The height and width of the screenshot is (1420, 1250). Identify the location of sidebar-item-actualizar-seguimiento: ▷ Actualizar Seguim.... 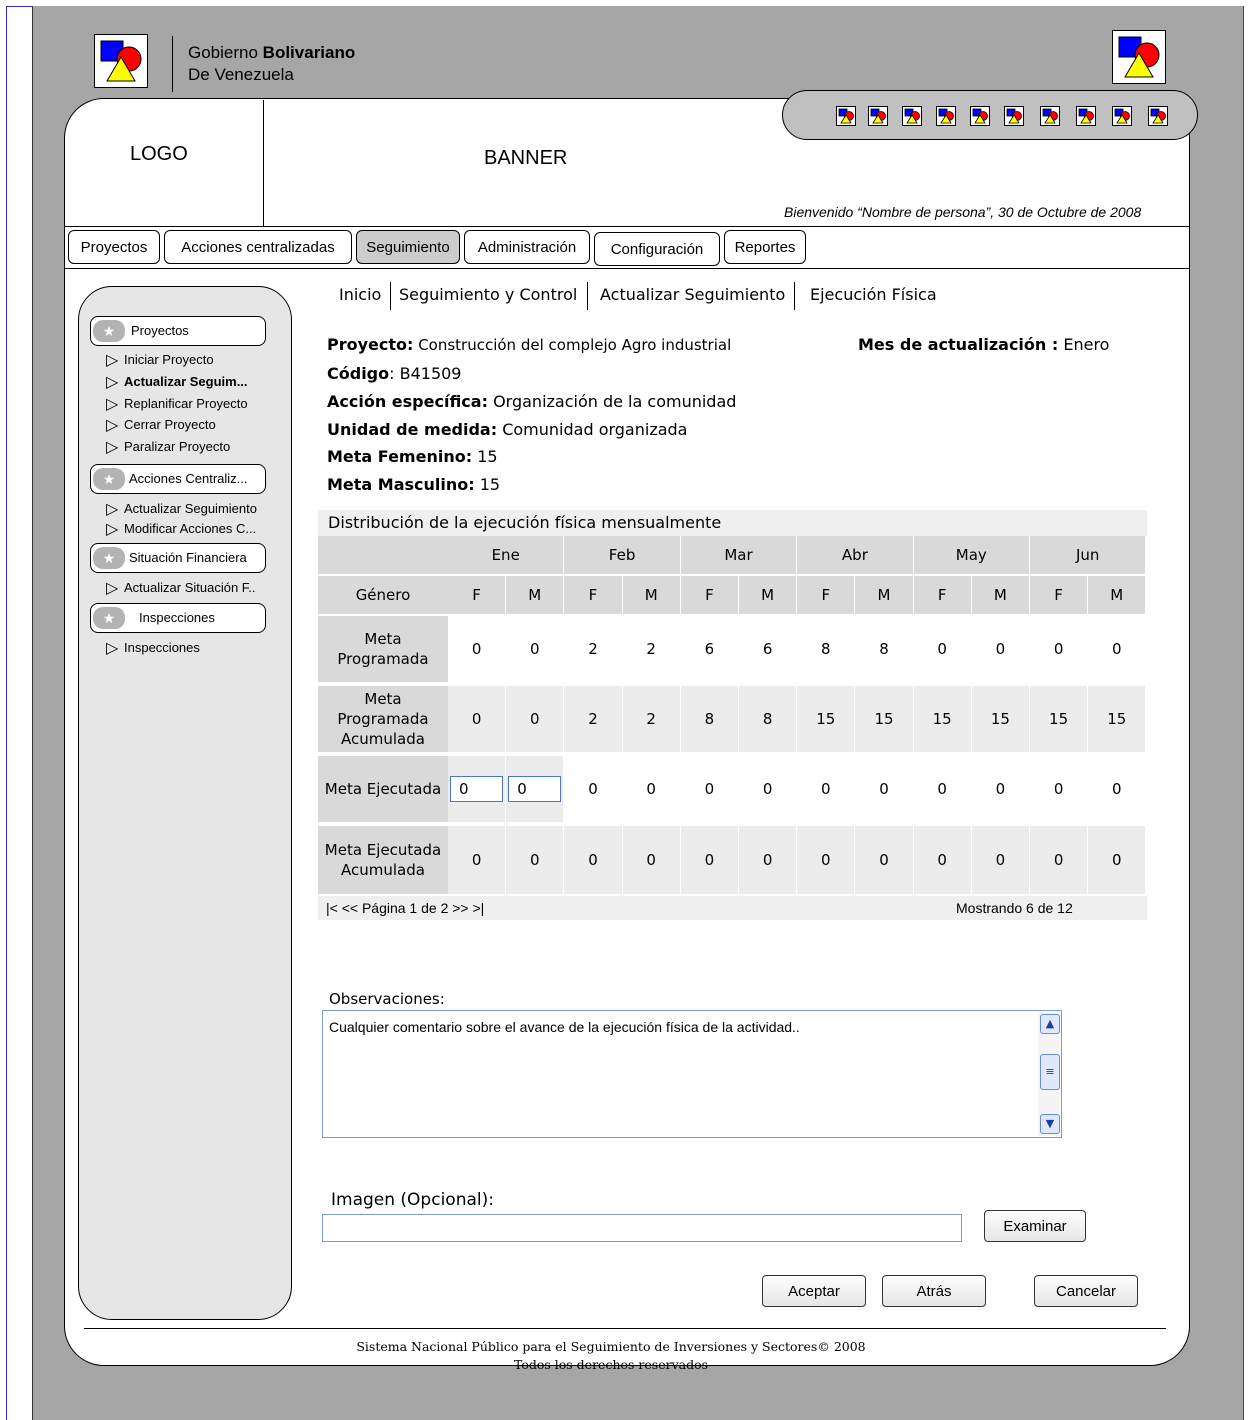
(177, 382).